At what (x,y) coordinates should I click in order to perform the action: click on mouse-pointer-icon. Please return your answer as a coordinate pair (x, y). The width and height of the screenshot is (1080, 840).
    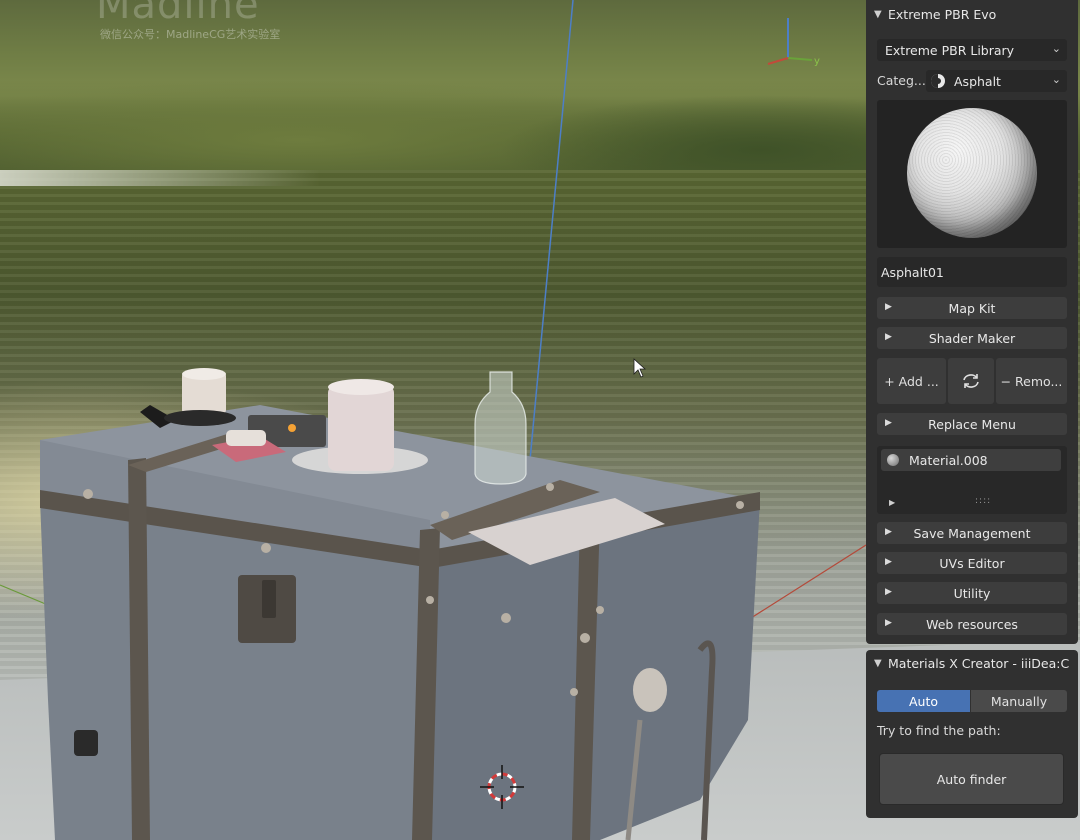
    Looking at the image, I should click on (640, 368).